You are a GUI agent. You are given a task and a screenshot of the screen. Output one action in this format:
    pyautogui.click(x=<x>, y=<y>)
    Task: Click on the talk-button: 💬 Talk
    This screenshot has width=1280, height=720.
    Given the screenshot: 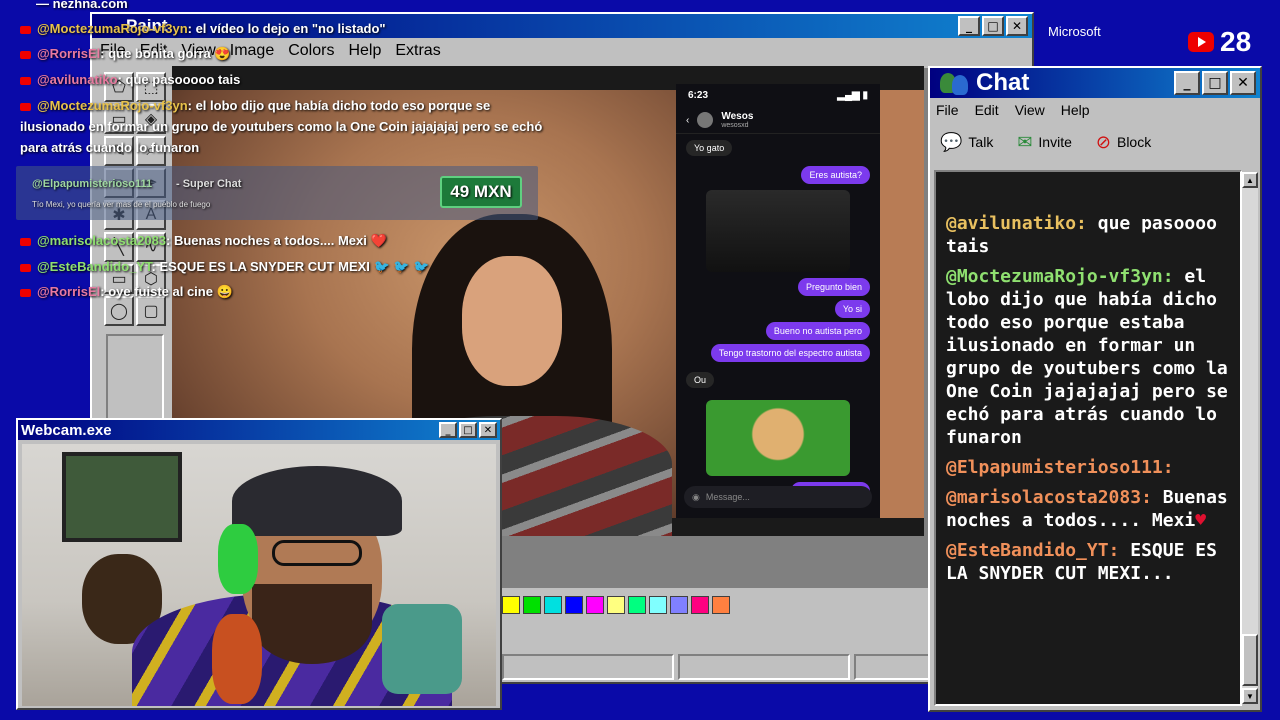 What is the action you would take?
    pyautogui.click(x=966, y=142)
    